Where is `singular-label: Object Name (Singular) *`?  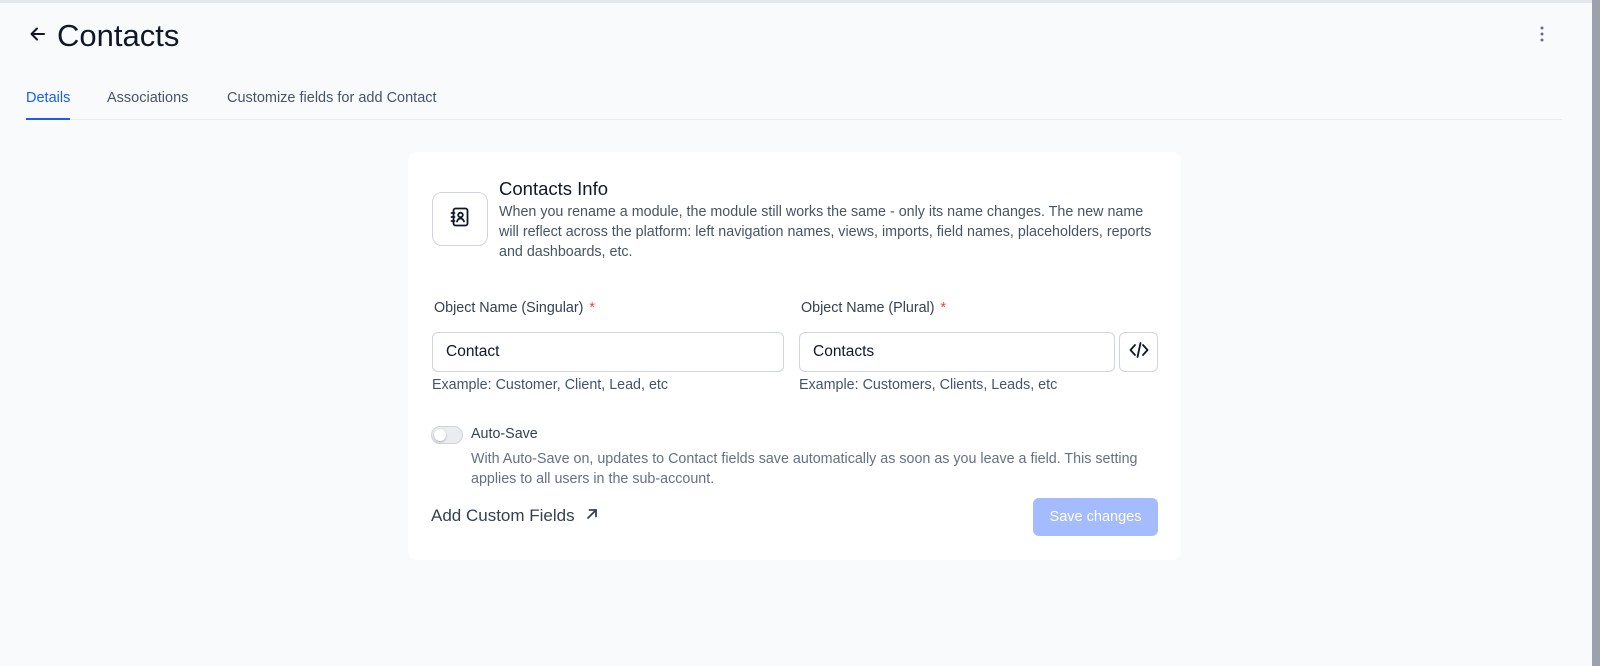
singular-label: Object Name (Singular) * is located at coordinates (514, 308).